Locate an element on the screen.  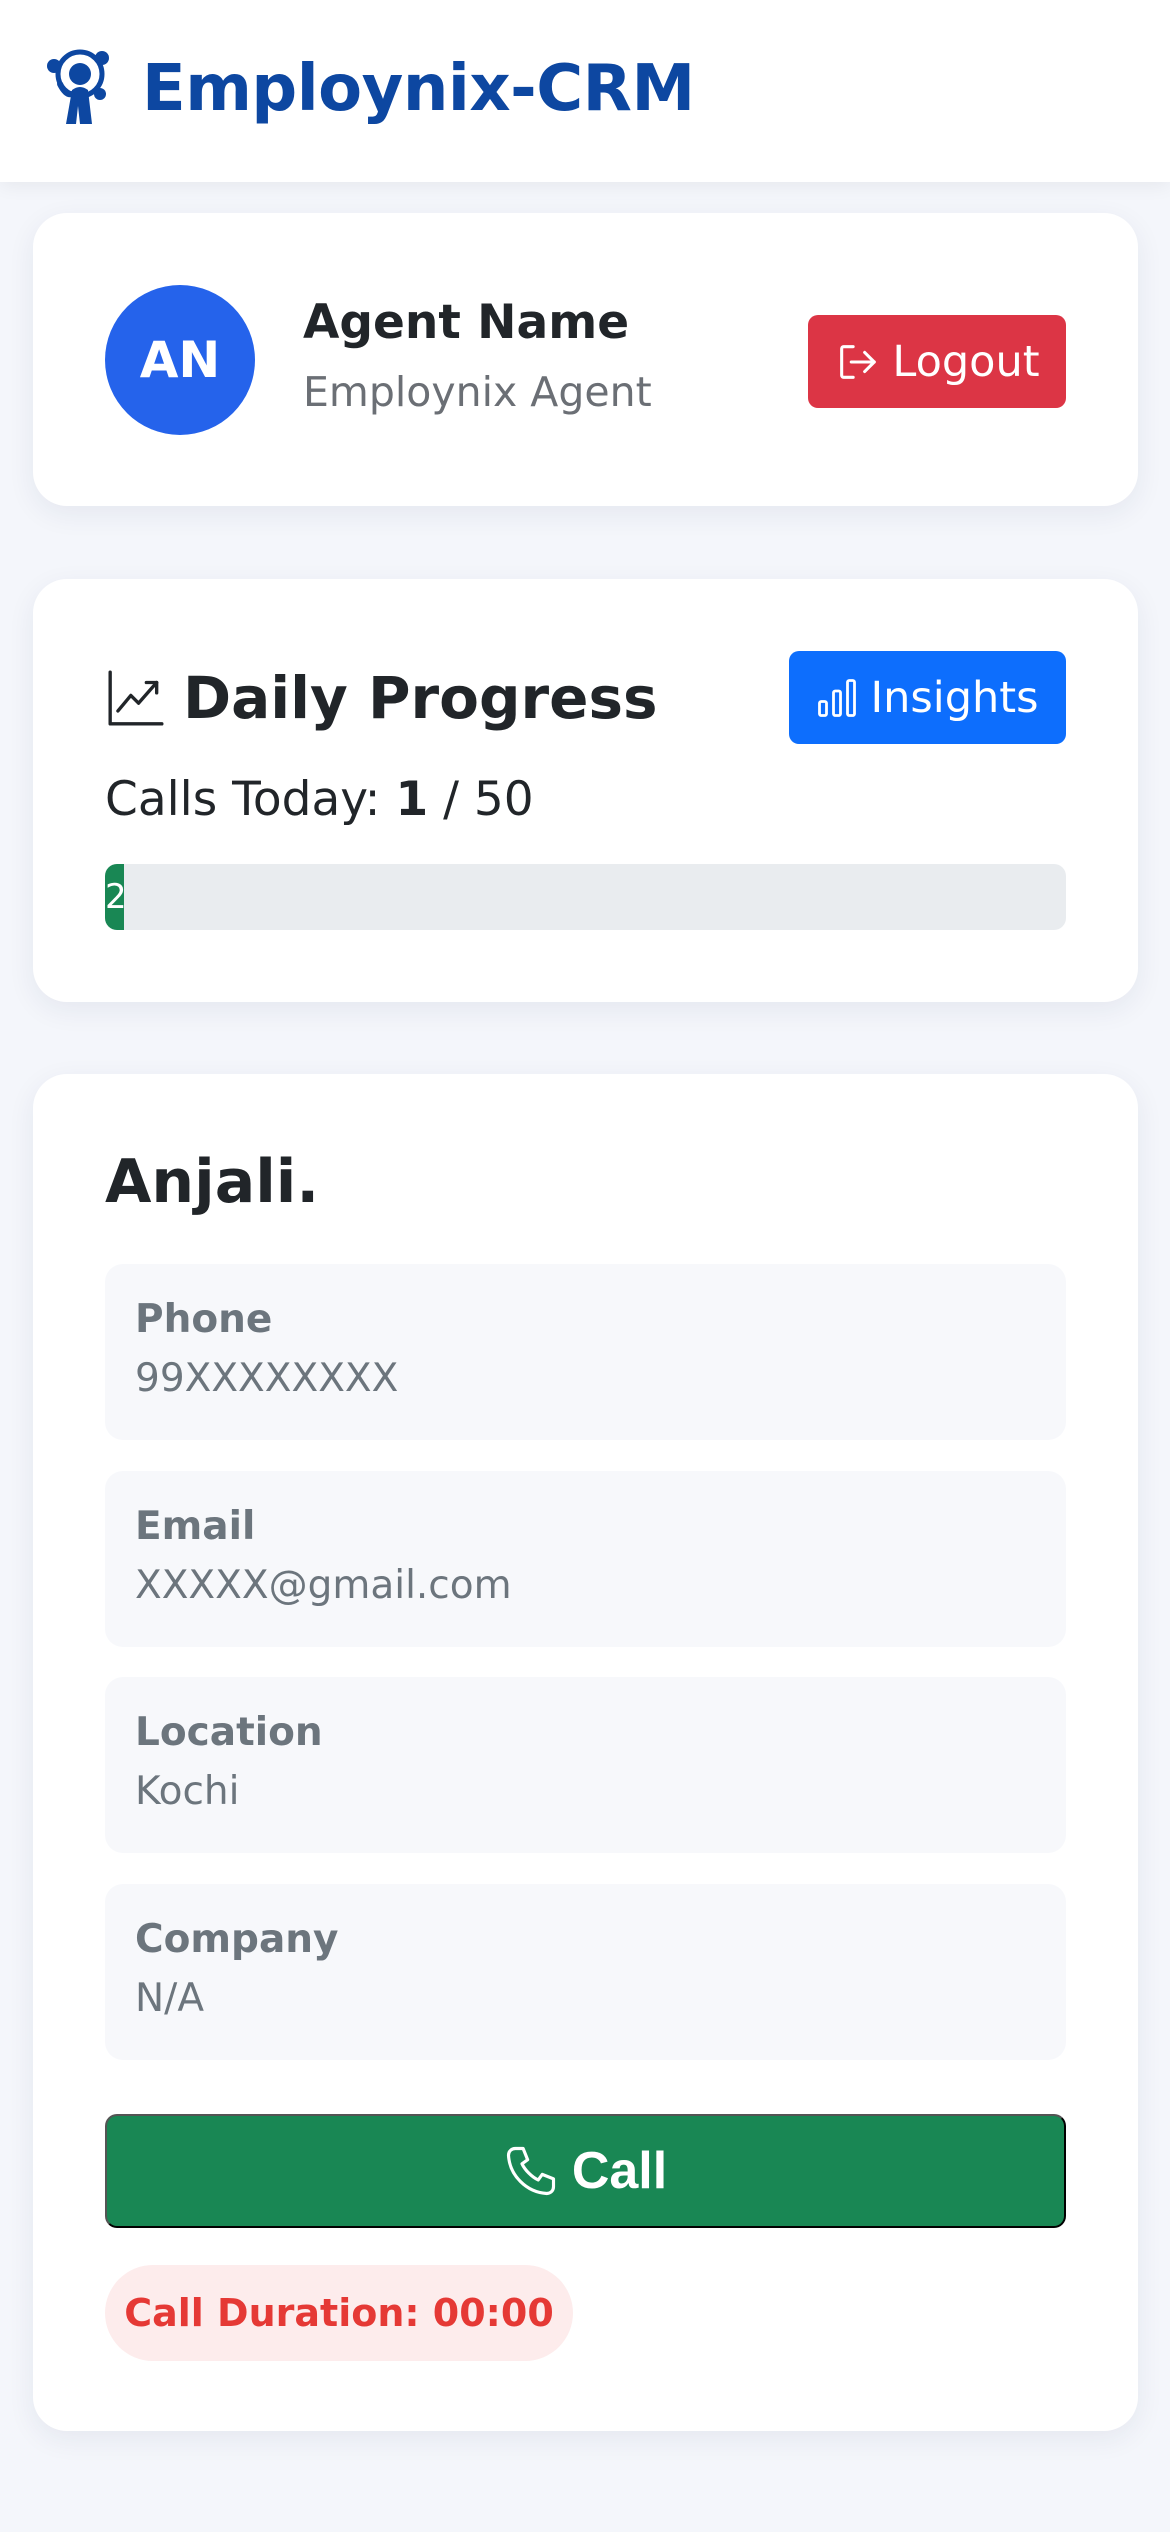
progress-title: Daily Progress is located at coordinates (420, 698).